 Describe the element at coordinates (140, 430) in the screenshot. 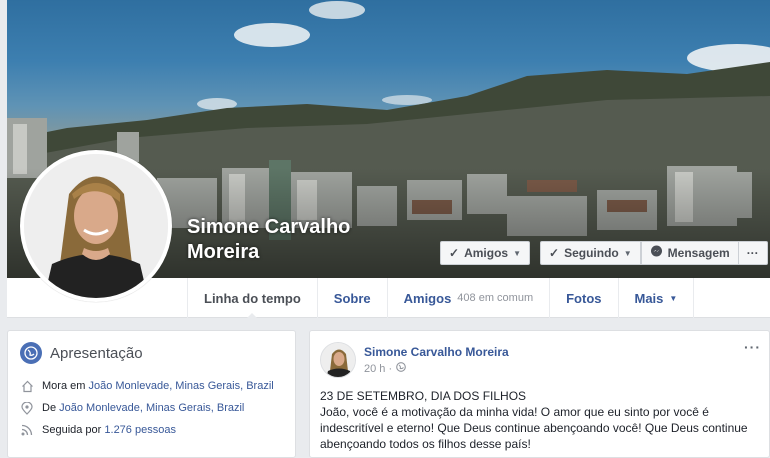

I see `followers-link: 1.276 pessoas` at that location.